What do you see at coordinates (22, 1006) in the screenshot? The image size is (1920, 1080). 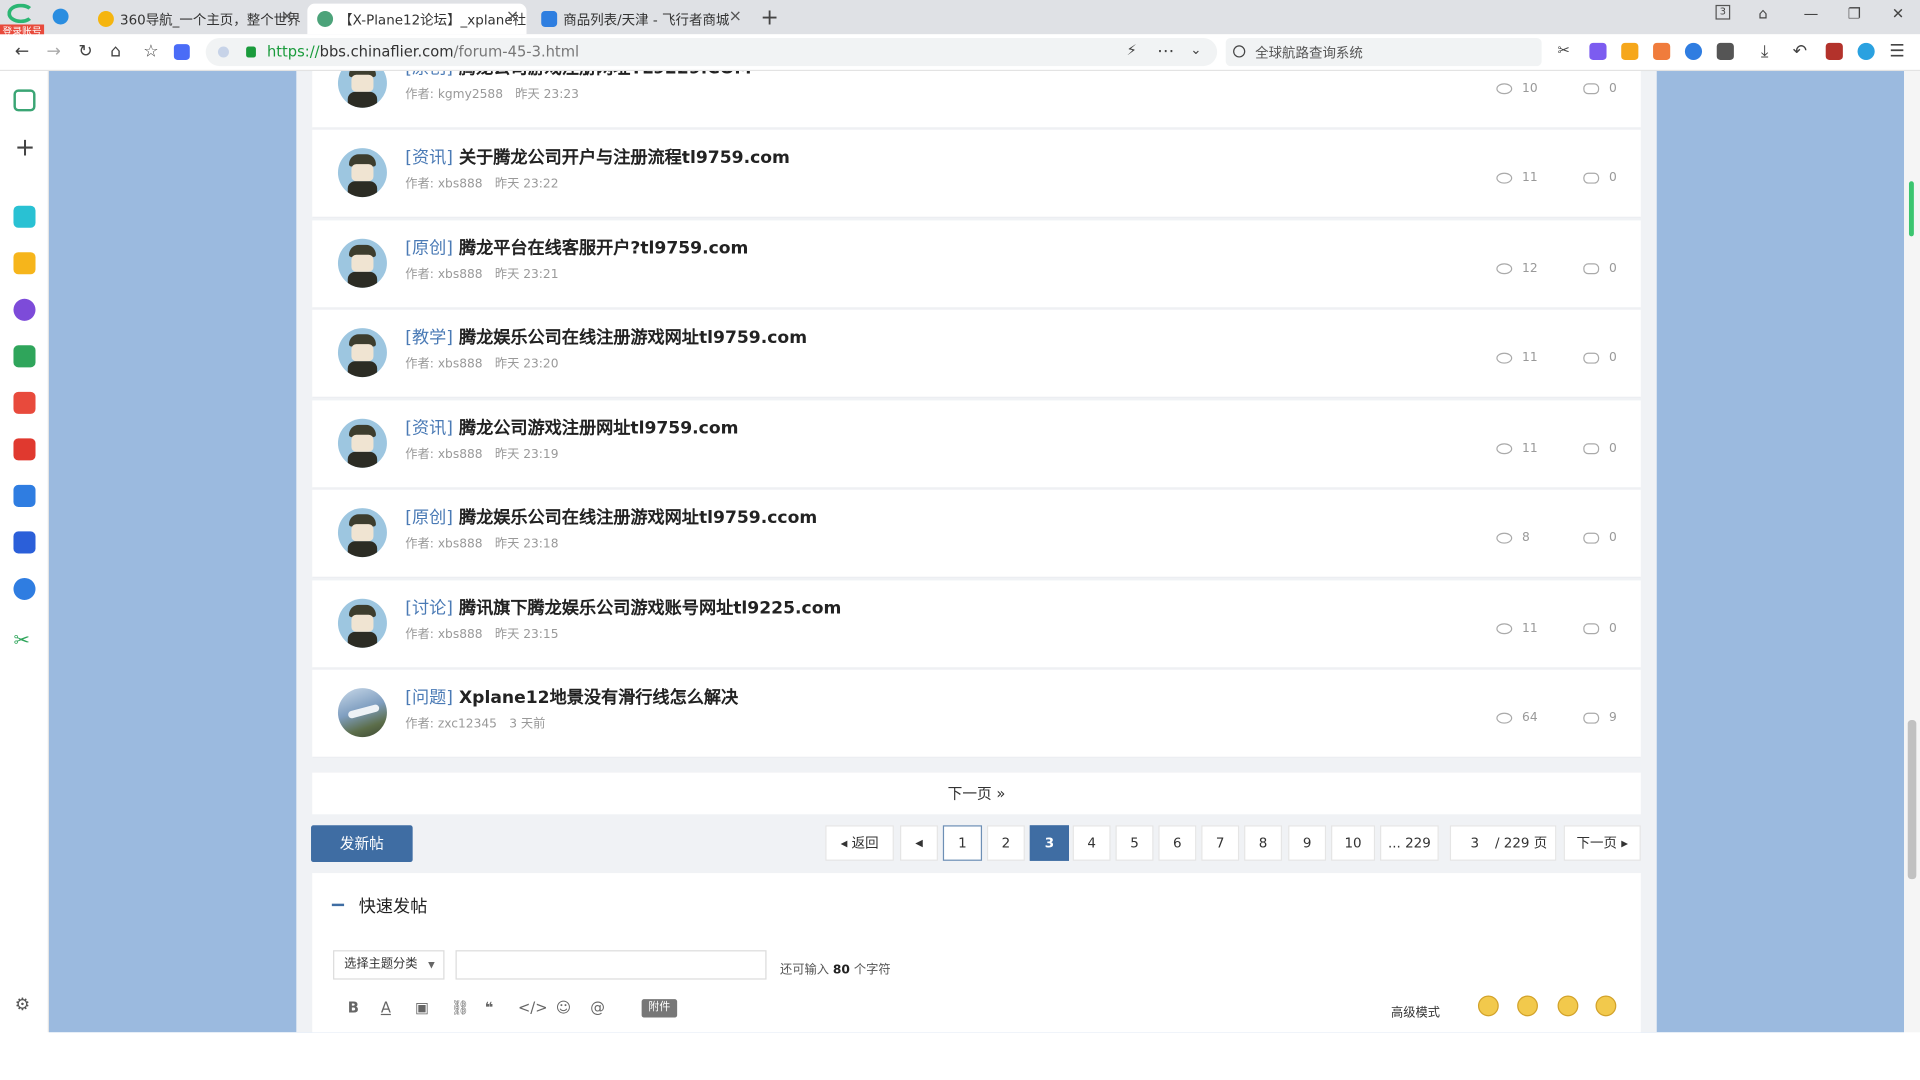 I see `gear-icon: ⚙` at bounding box center [22, 1006].